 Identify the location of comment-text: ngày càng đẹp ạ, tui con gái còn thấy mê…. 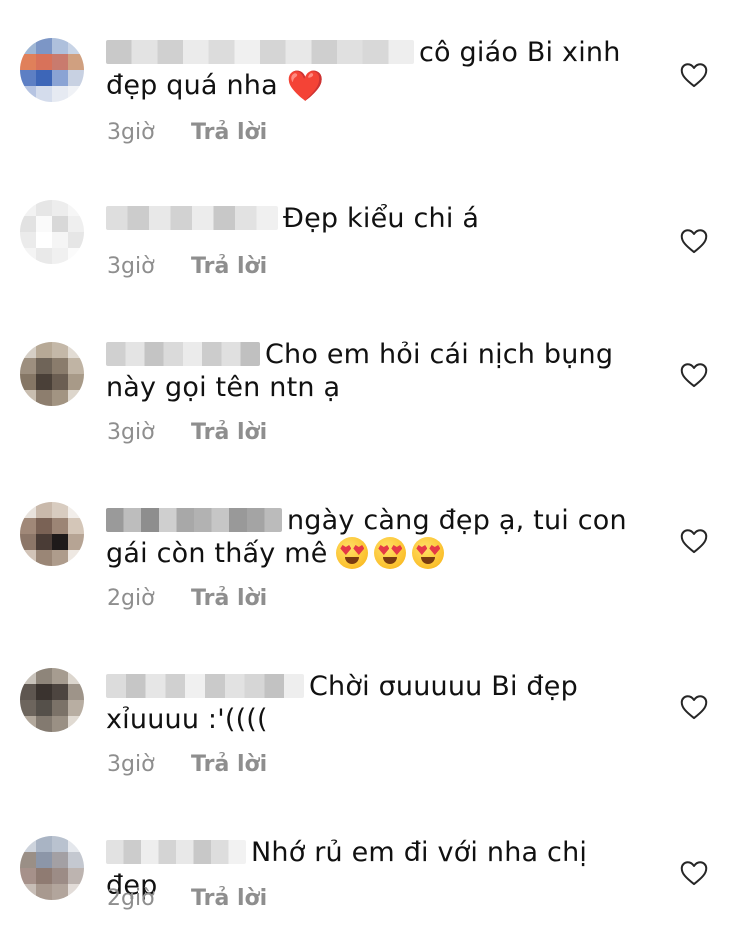
(376, 537).